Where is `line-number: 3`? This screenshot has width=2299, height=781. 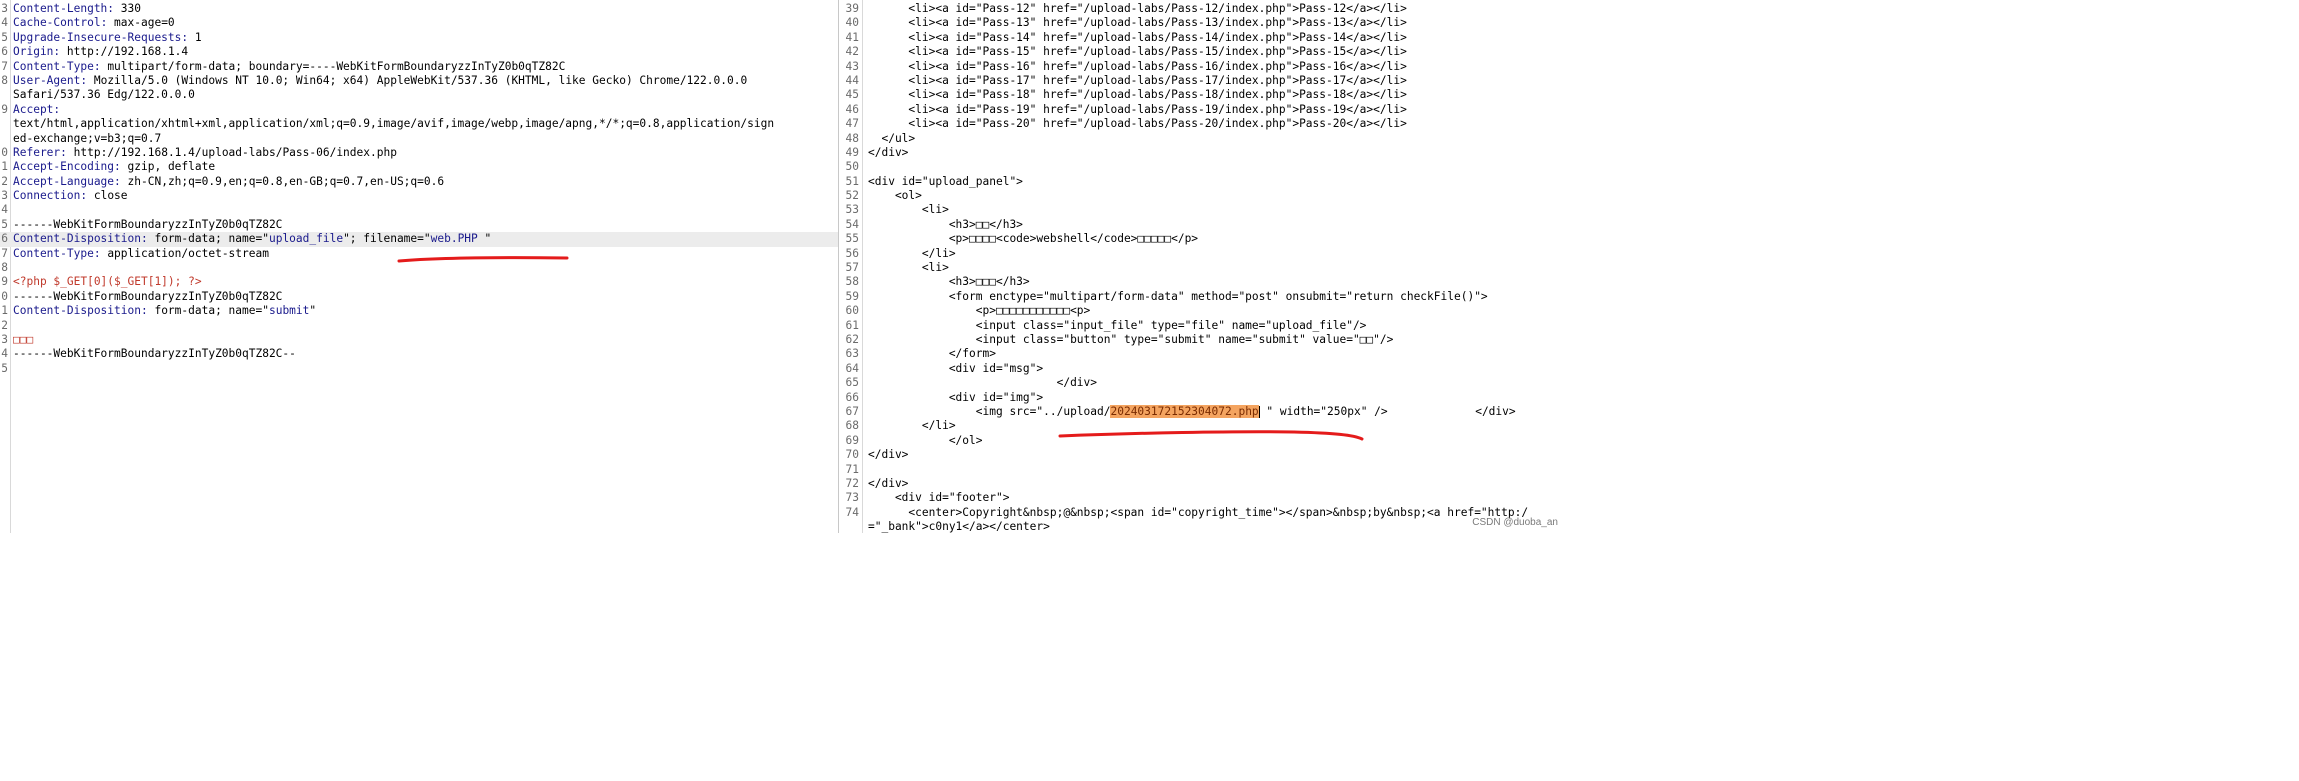
line-number: 3 is located at coordinates (4, 339).